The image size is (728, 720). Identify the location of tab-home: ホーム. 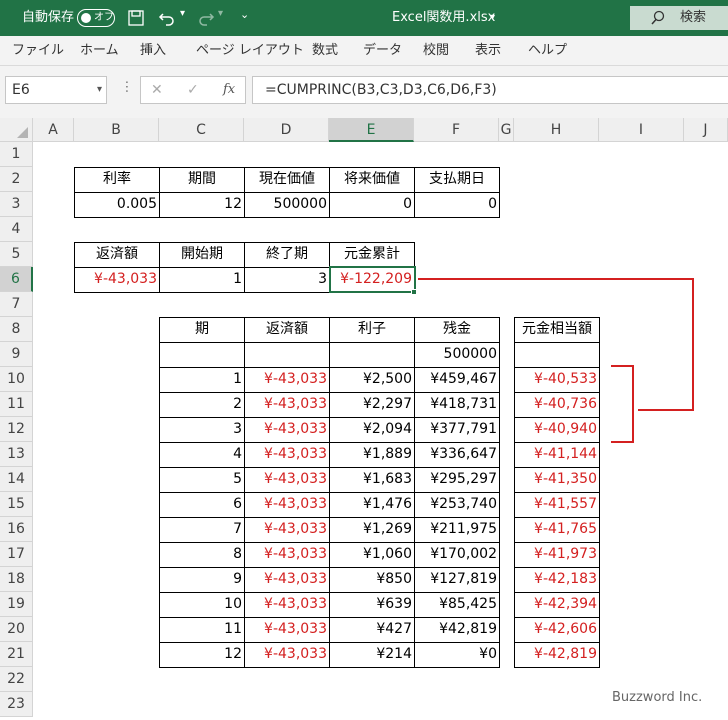
(99, 51).